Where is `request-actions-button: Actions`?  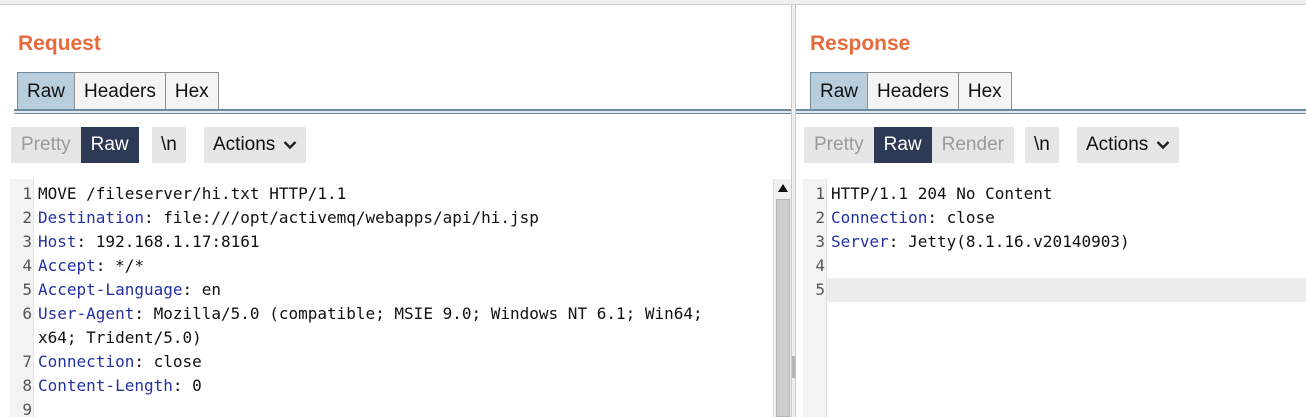
request-actions-button: Actions is located at coordinates (255, 145).